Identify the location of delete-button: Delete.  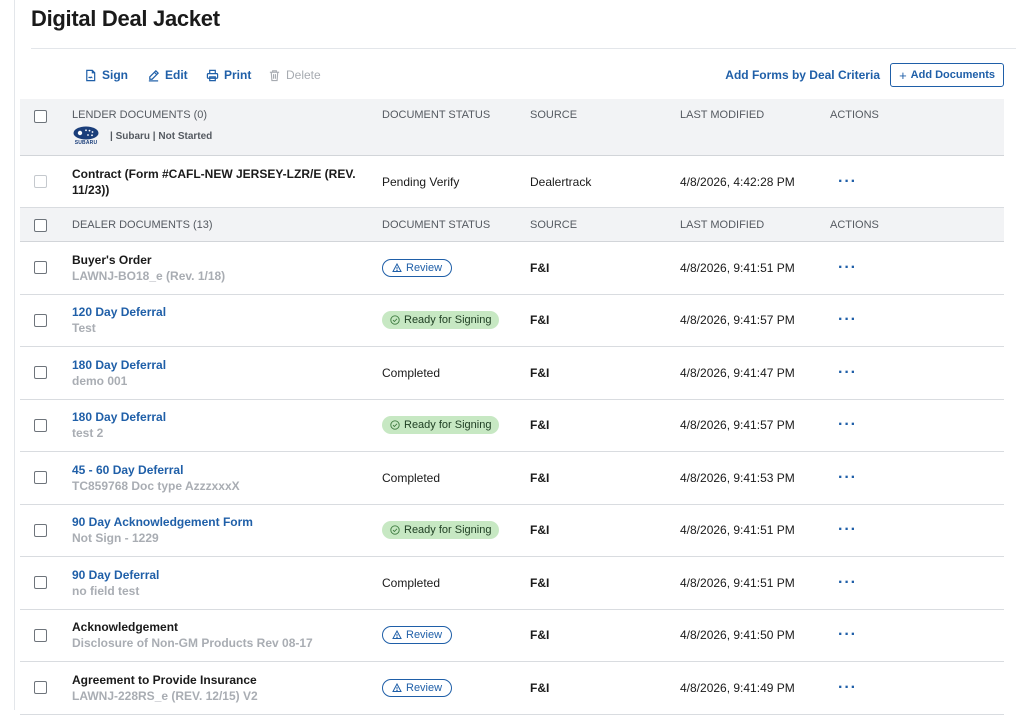
(294, 75).